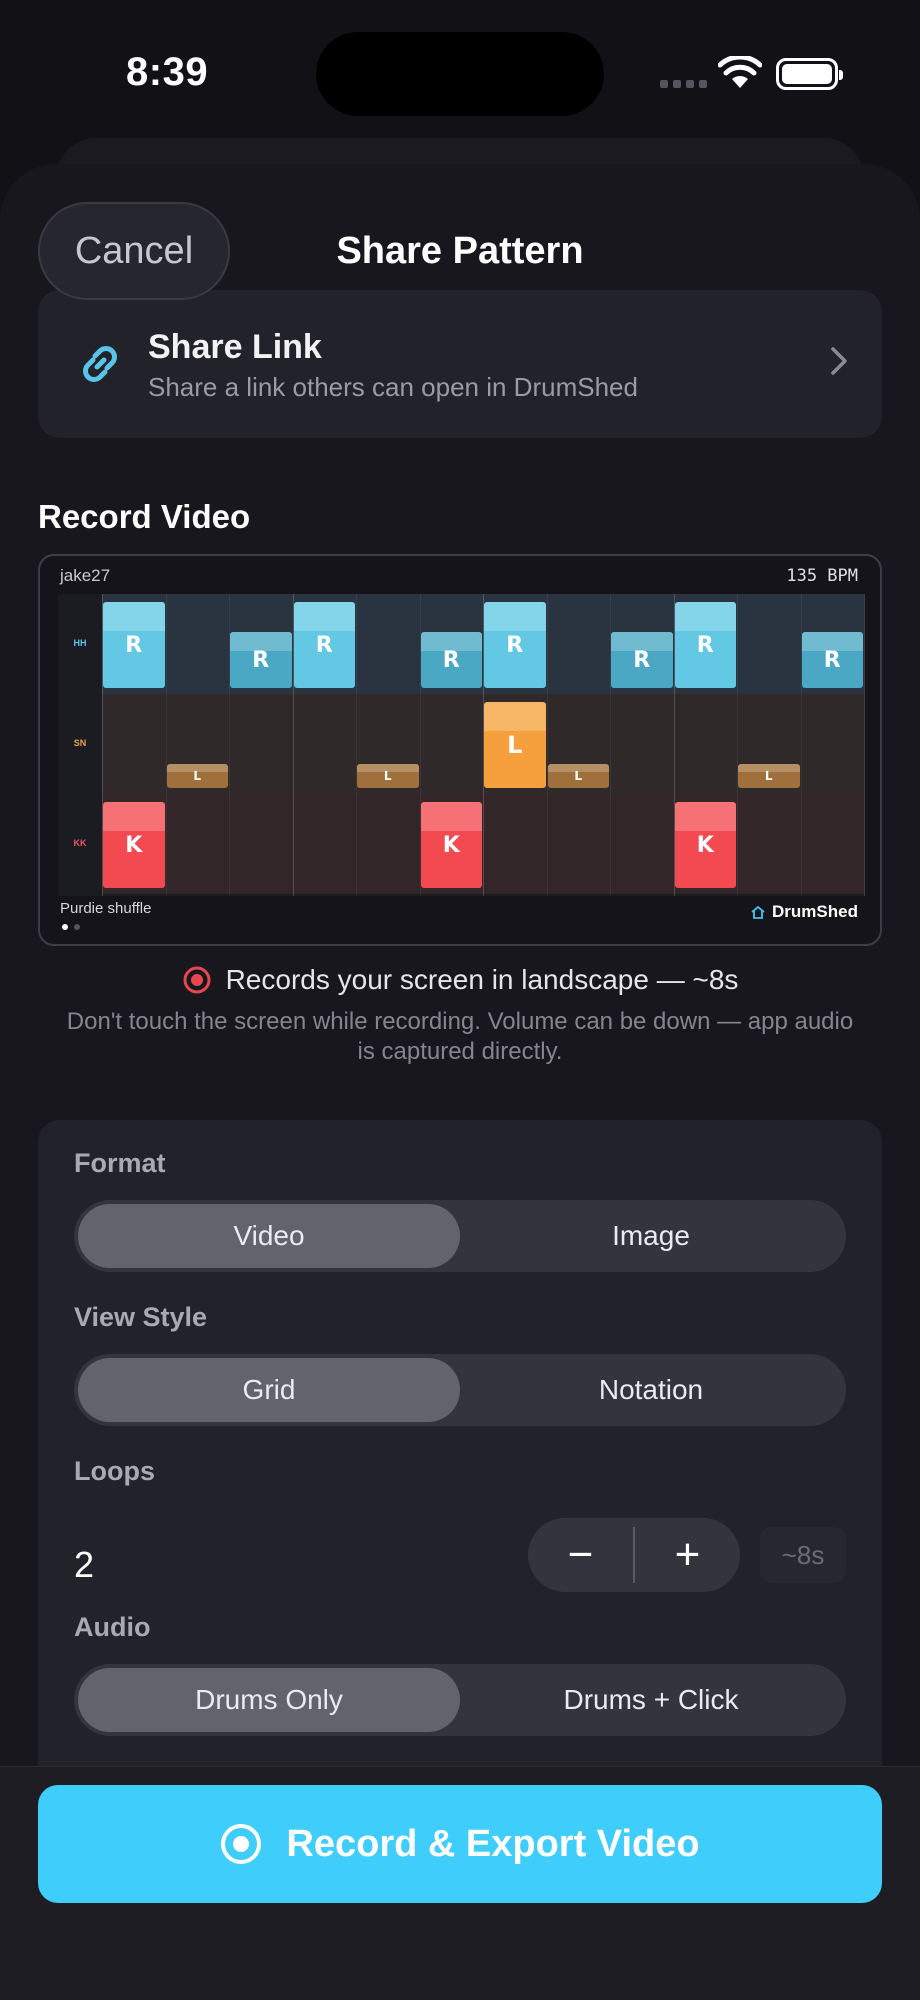 The height and width of the screenshot is (2000, 920). Describe the element at coordinates (114, 1471) in the screenshot. I see `loops-label: Loops` at that location.